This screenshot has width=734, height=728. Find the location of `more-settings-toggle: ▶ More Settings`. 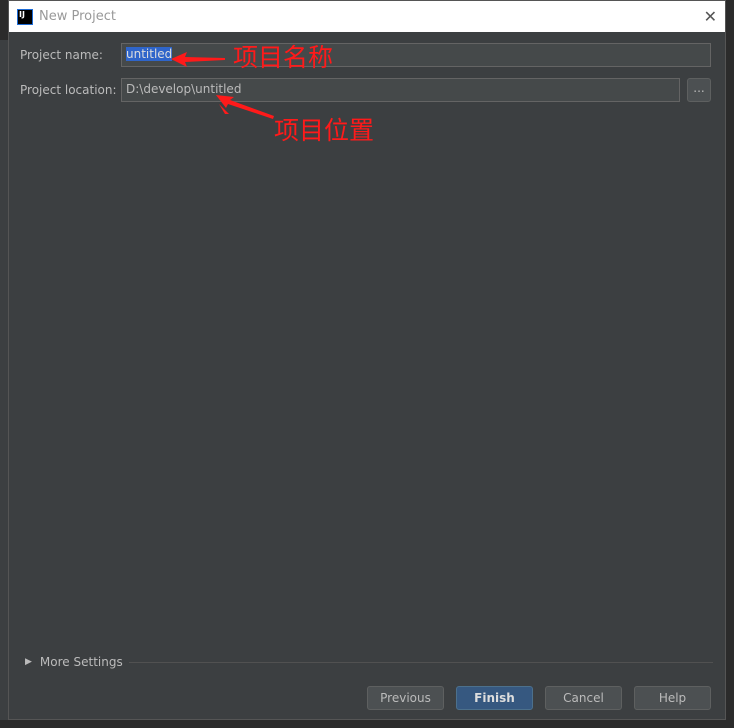

more-settings-toggle: ▶ More Settings is located at coordinates (369, 662).